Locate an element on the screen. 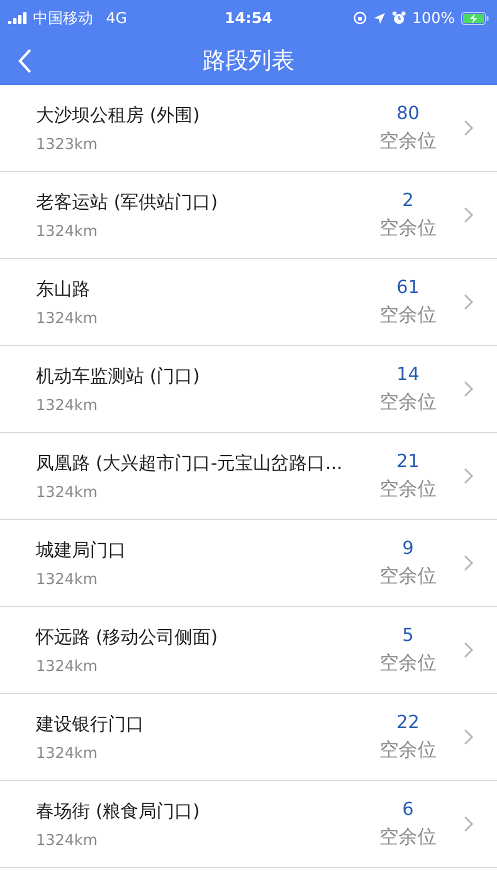 The width and height of the screenshot is (497, 883). road-name: 老客运站 (军供站门口) is located at coordinates (127, 202).